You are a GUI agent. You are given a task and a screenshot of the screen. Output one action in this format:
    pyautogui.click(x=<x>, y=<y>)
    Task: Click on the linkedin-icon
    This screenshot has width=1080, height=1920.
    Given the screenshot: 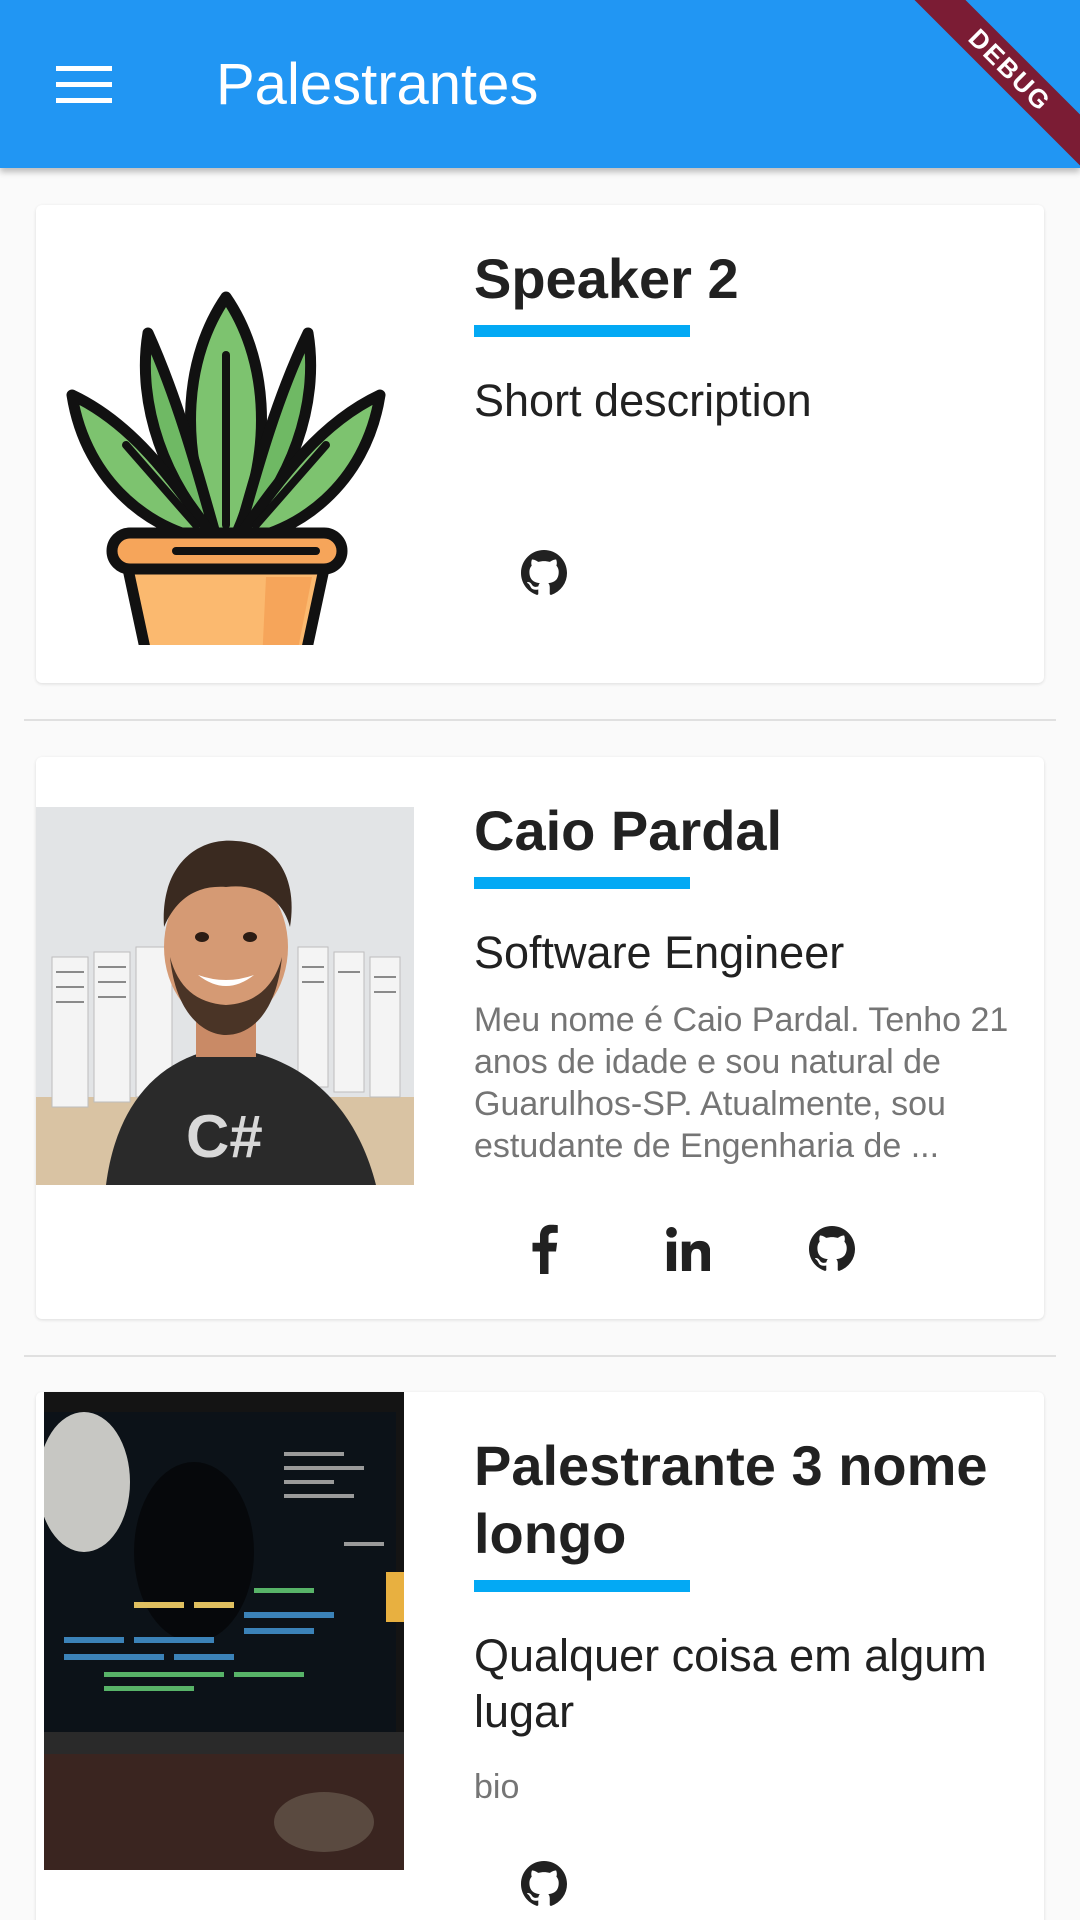 What is the action you would take?
    pyautogui.click(x=688, y=1249)
    